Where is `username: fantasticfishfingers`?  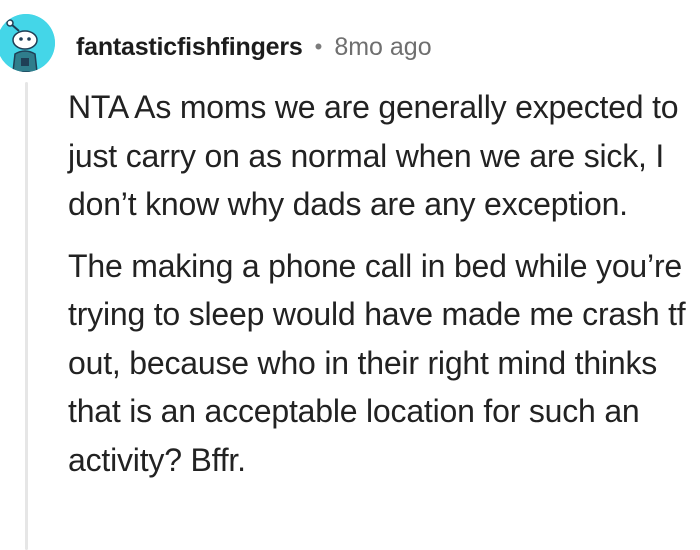 username: fantasticfishfingers is located at coordinates (189, 47).